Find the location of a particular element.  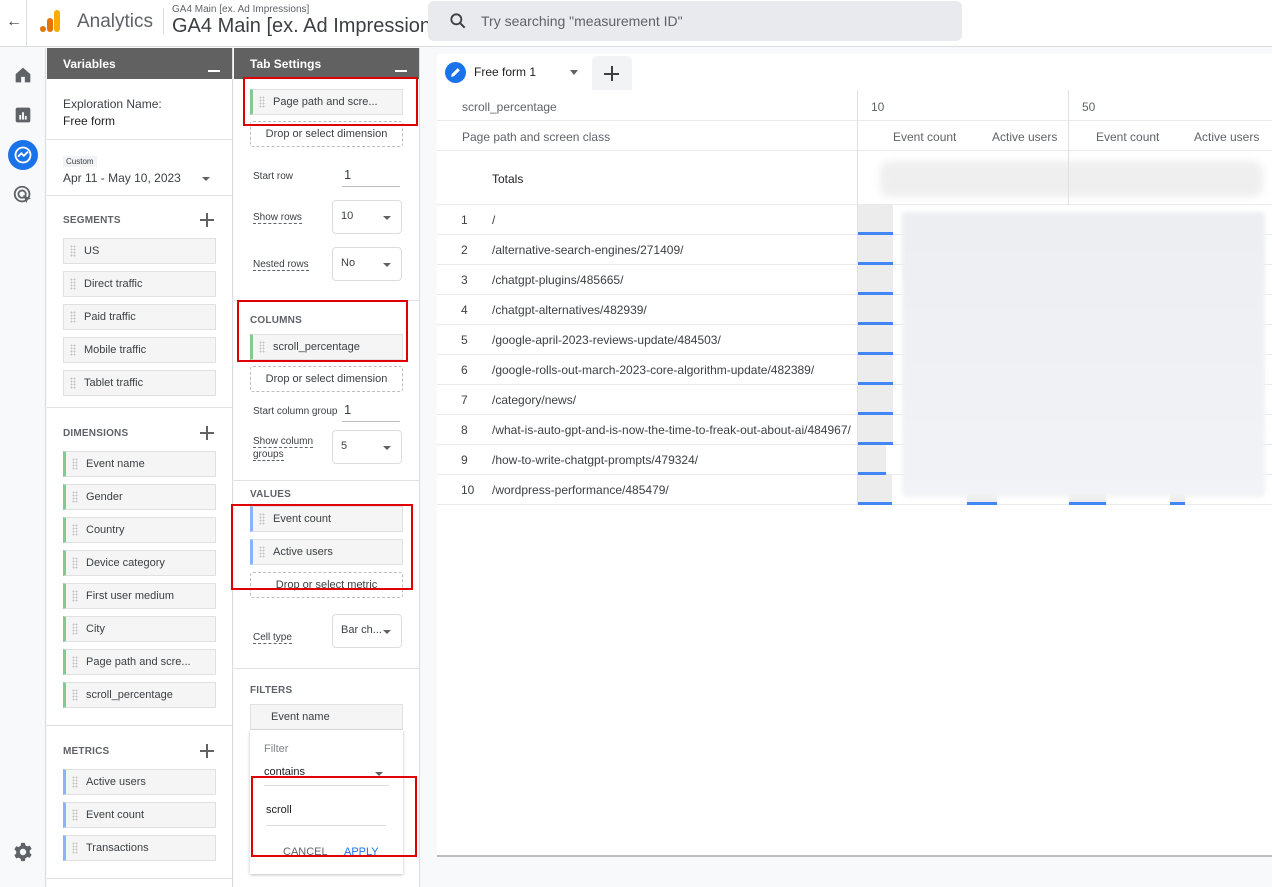

row-page-path: /chatgpt-alternatives/482939/ is located at coordinates (569, 310).